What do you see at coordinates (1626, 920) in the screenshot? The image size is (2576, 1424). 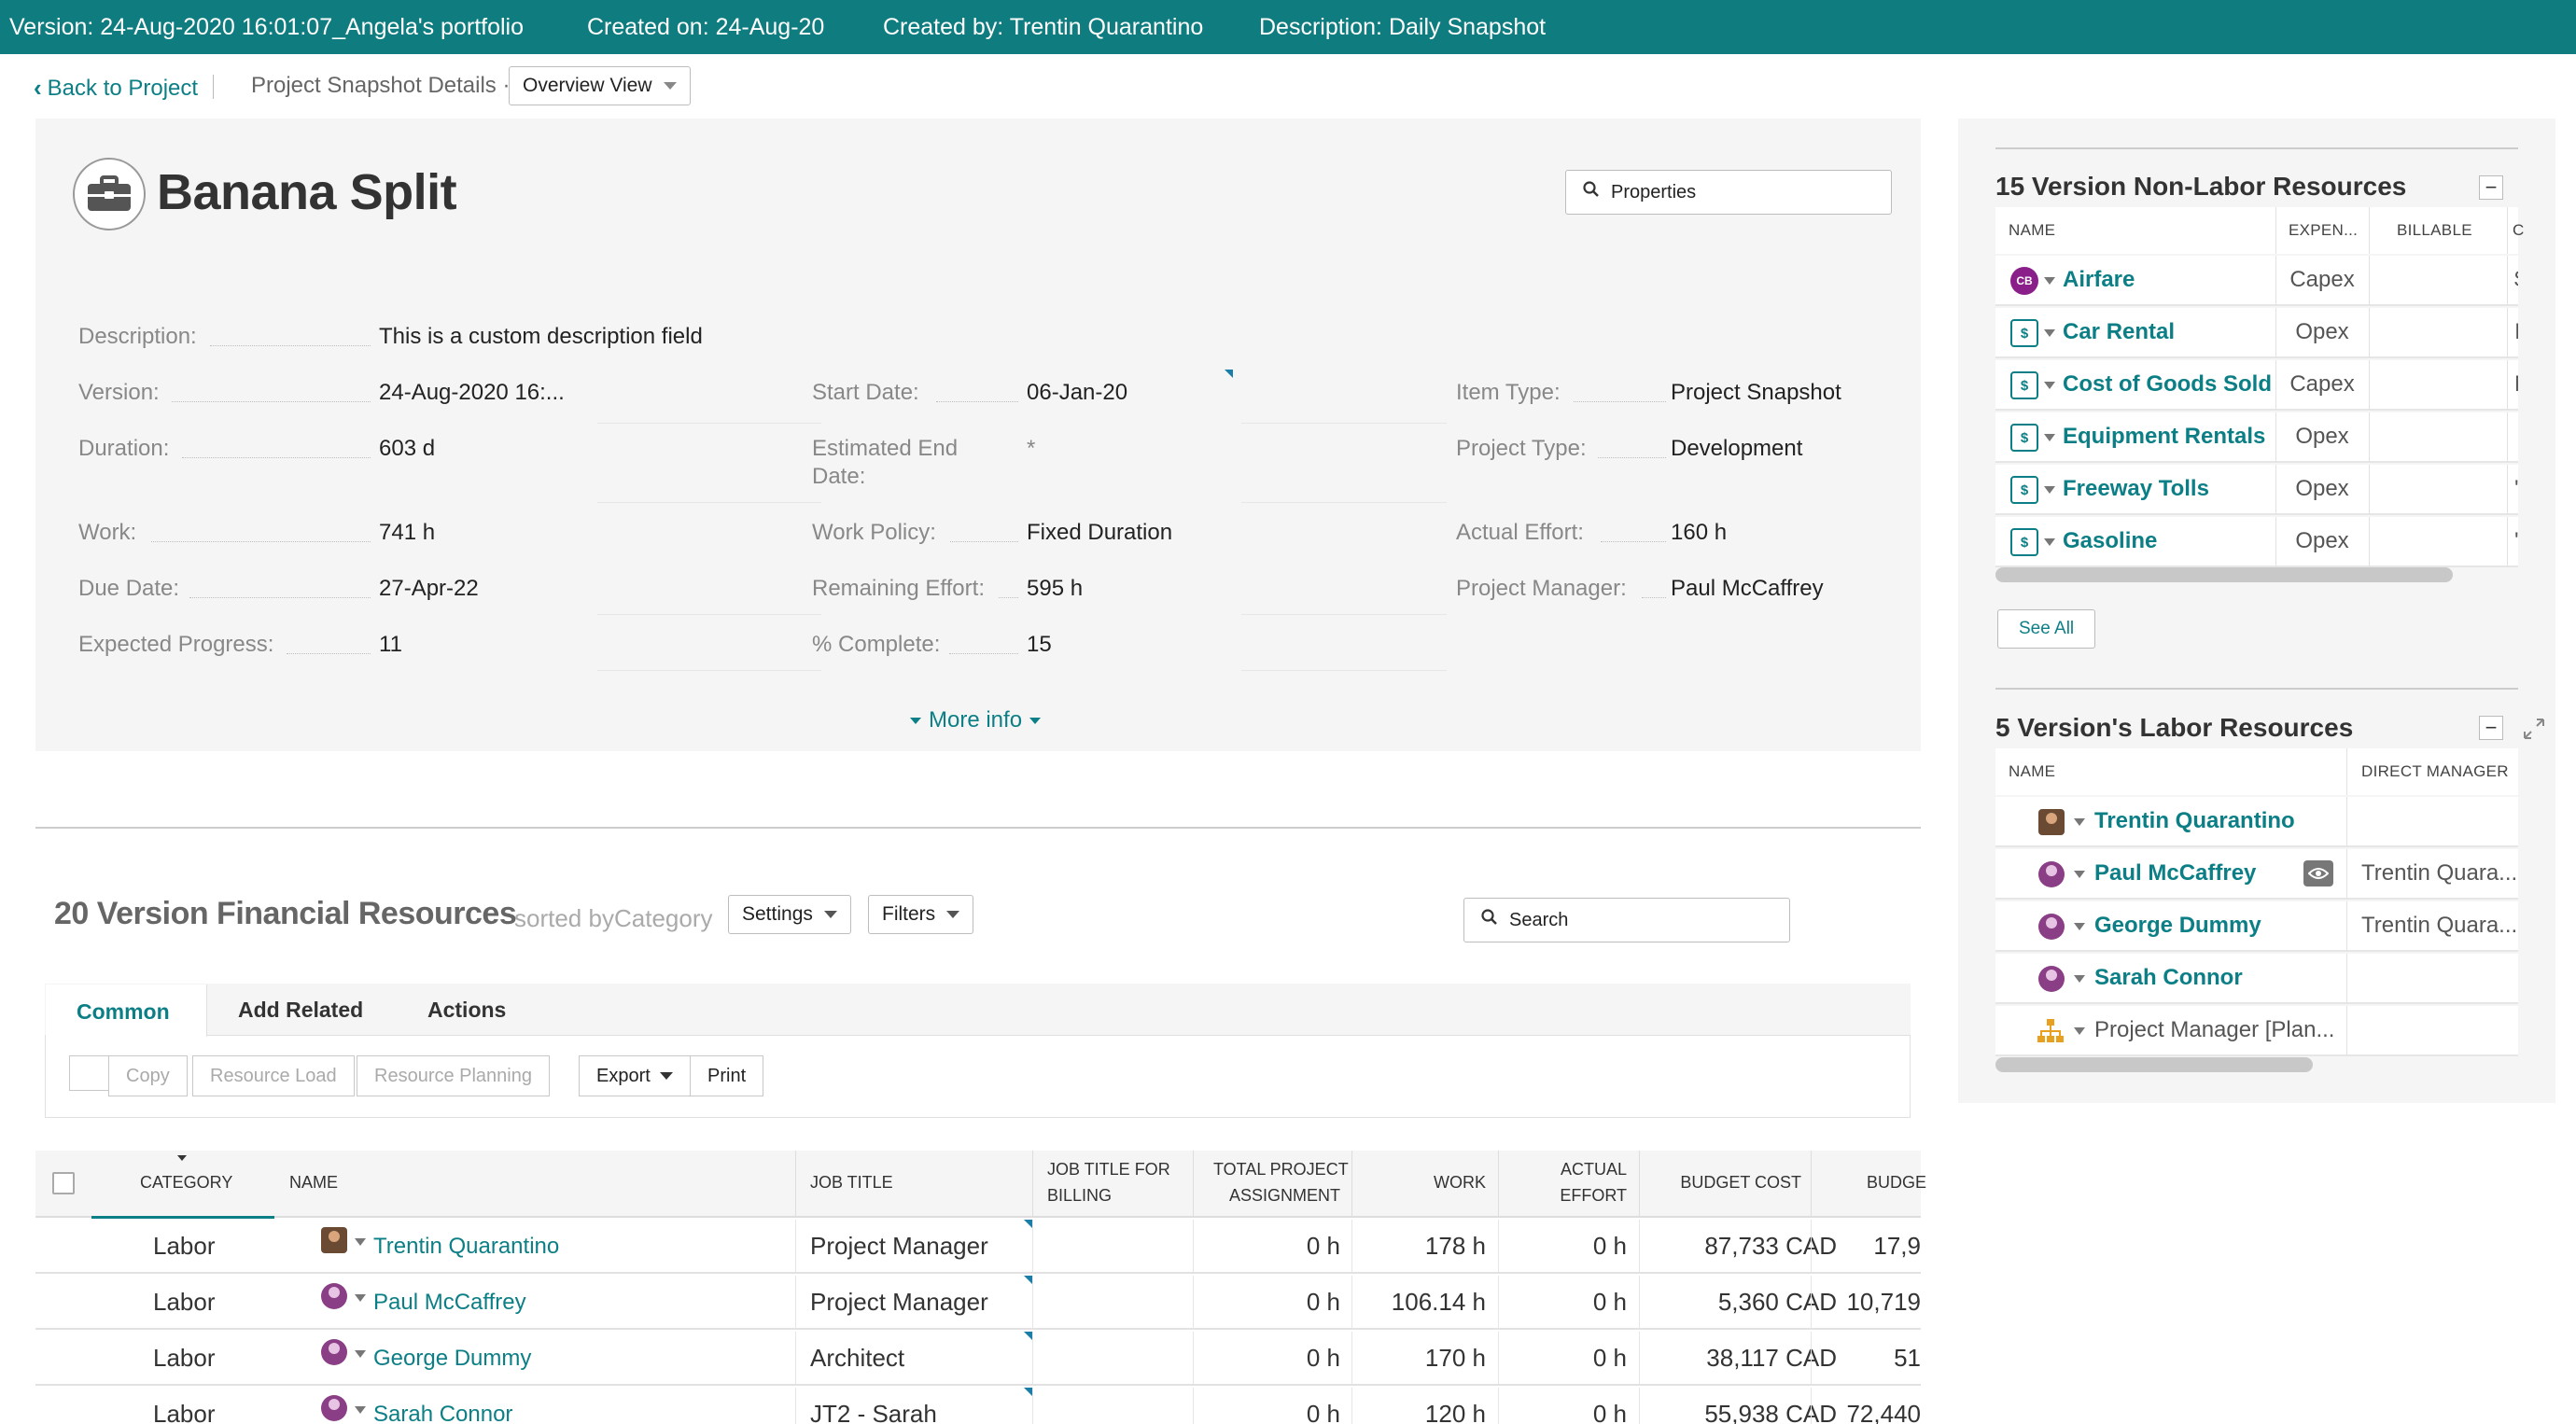 I see `financial-search-input: Search` at bounding box center [1626, 920].